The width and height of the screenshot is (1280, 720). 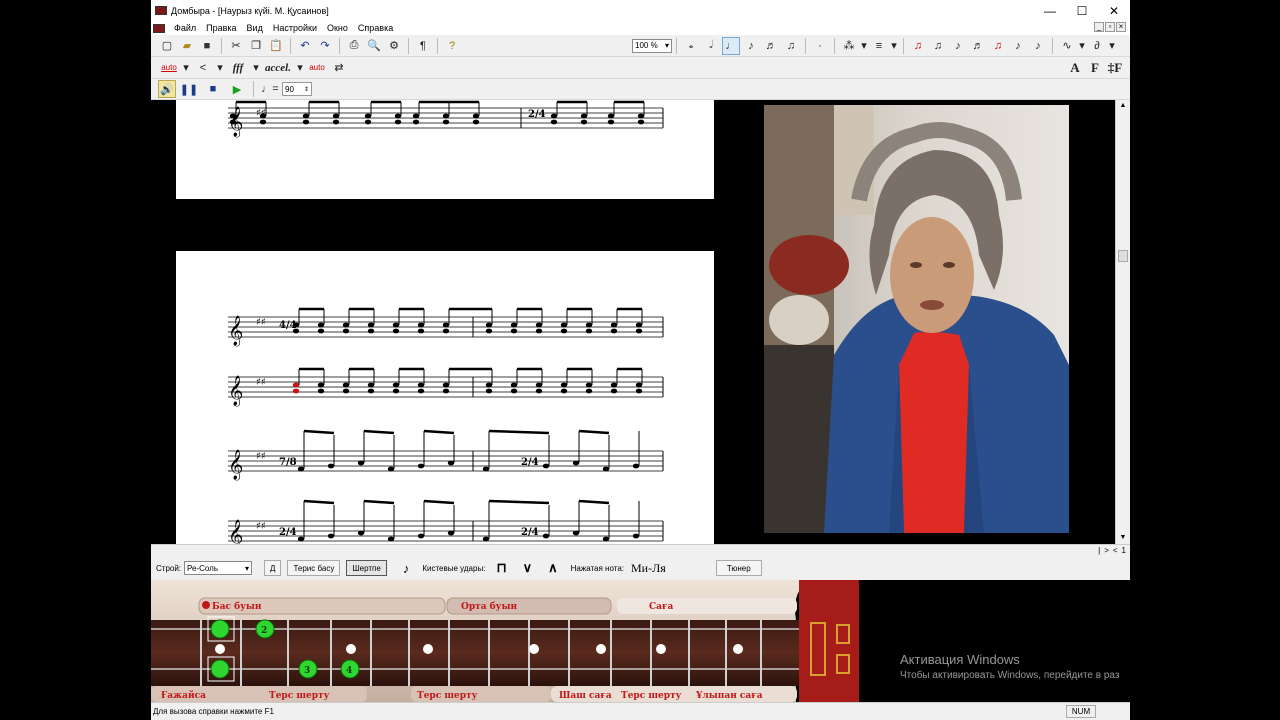 What do you see at coordinates (354, 46) in the screenshot?
I see `print-icon: ⎙` at bounding box center [354, 46].